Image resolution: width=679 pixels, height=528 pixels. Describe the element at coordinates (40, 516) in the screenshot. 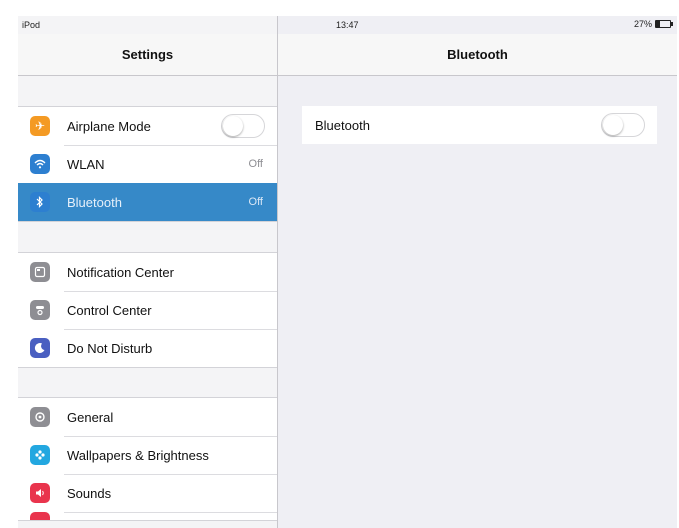

I see `partial-icon` at that location.